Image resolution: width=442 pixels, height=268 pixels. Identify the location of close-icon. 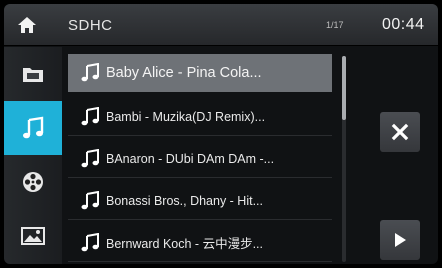
(400, 132).